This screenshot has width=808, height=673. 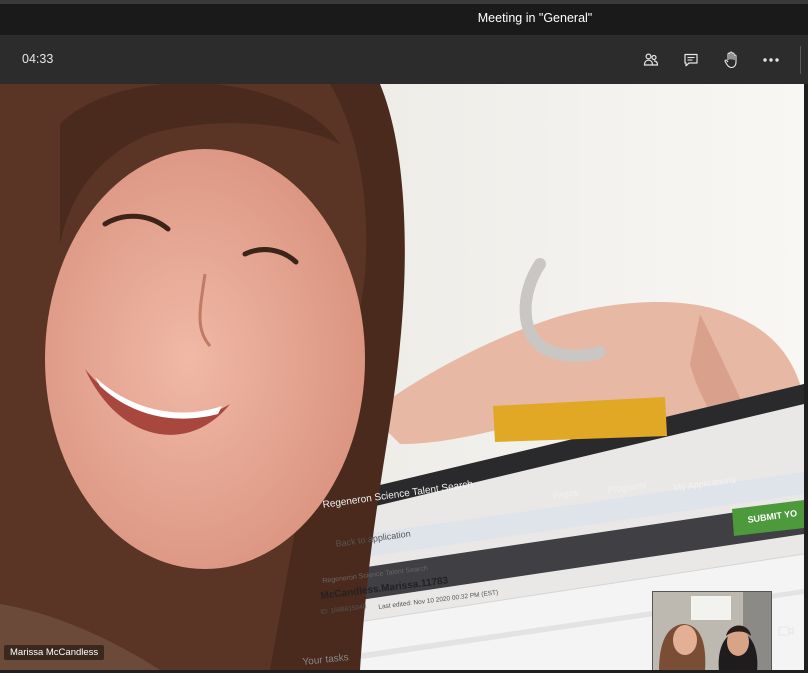 I want to click on raise-hand-icon, so click(x=730, y=60).